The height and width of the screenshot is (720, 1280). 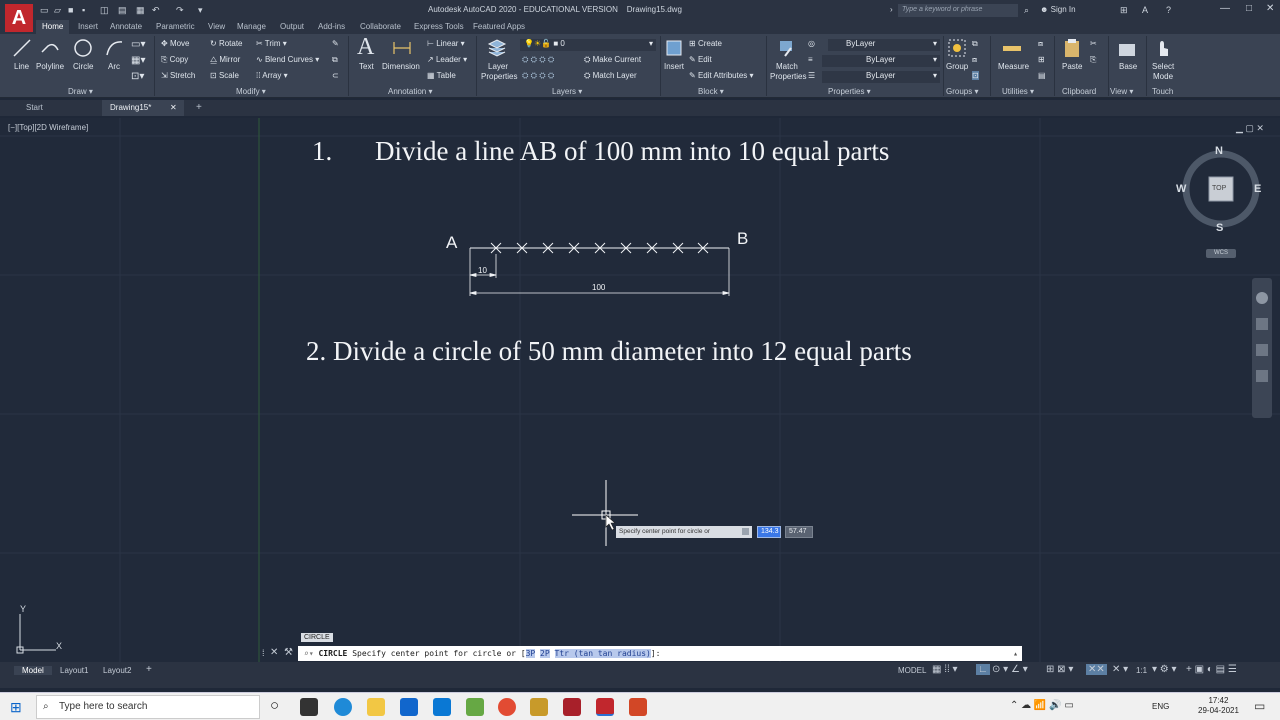 What do you see at coordinates (1262, 376) in the screenshot?
I see `orbit-icon` at bounding box center [1262, 376].